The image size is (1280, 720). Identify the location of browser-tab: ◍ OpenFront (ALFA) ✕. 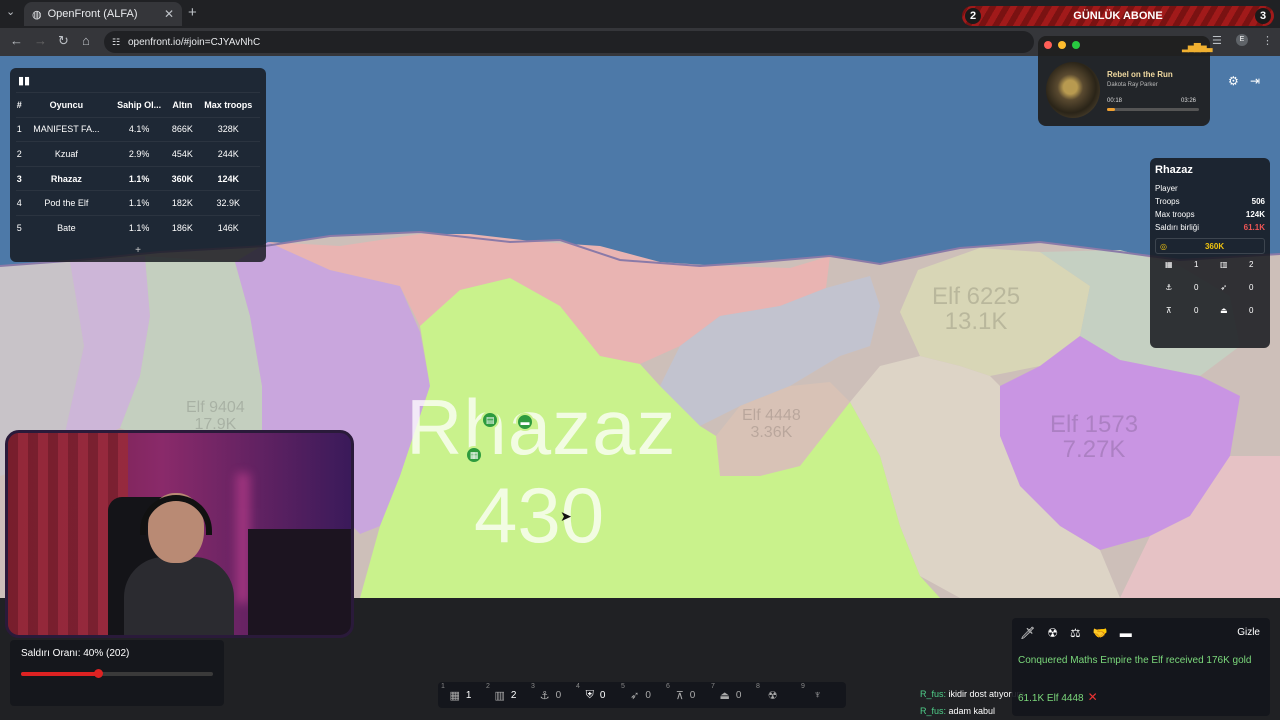
(103, 14).